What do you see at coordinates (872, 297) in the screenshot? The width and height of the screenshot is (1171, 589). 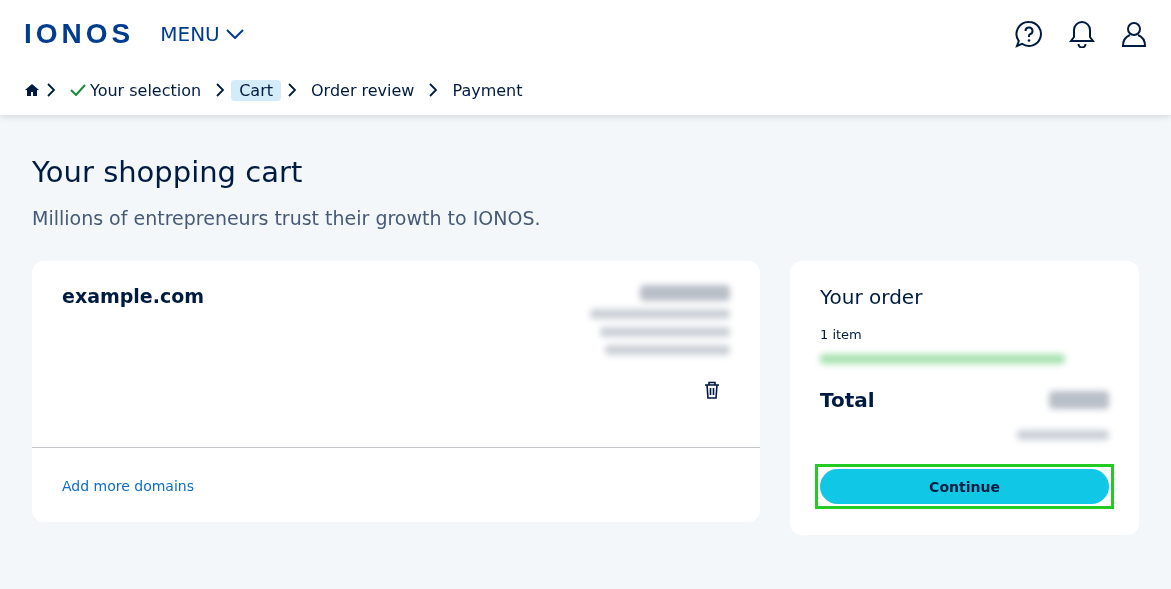 I see `order-title: Your order` at bounding box center [872, 297].